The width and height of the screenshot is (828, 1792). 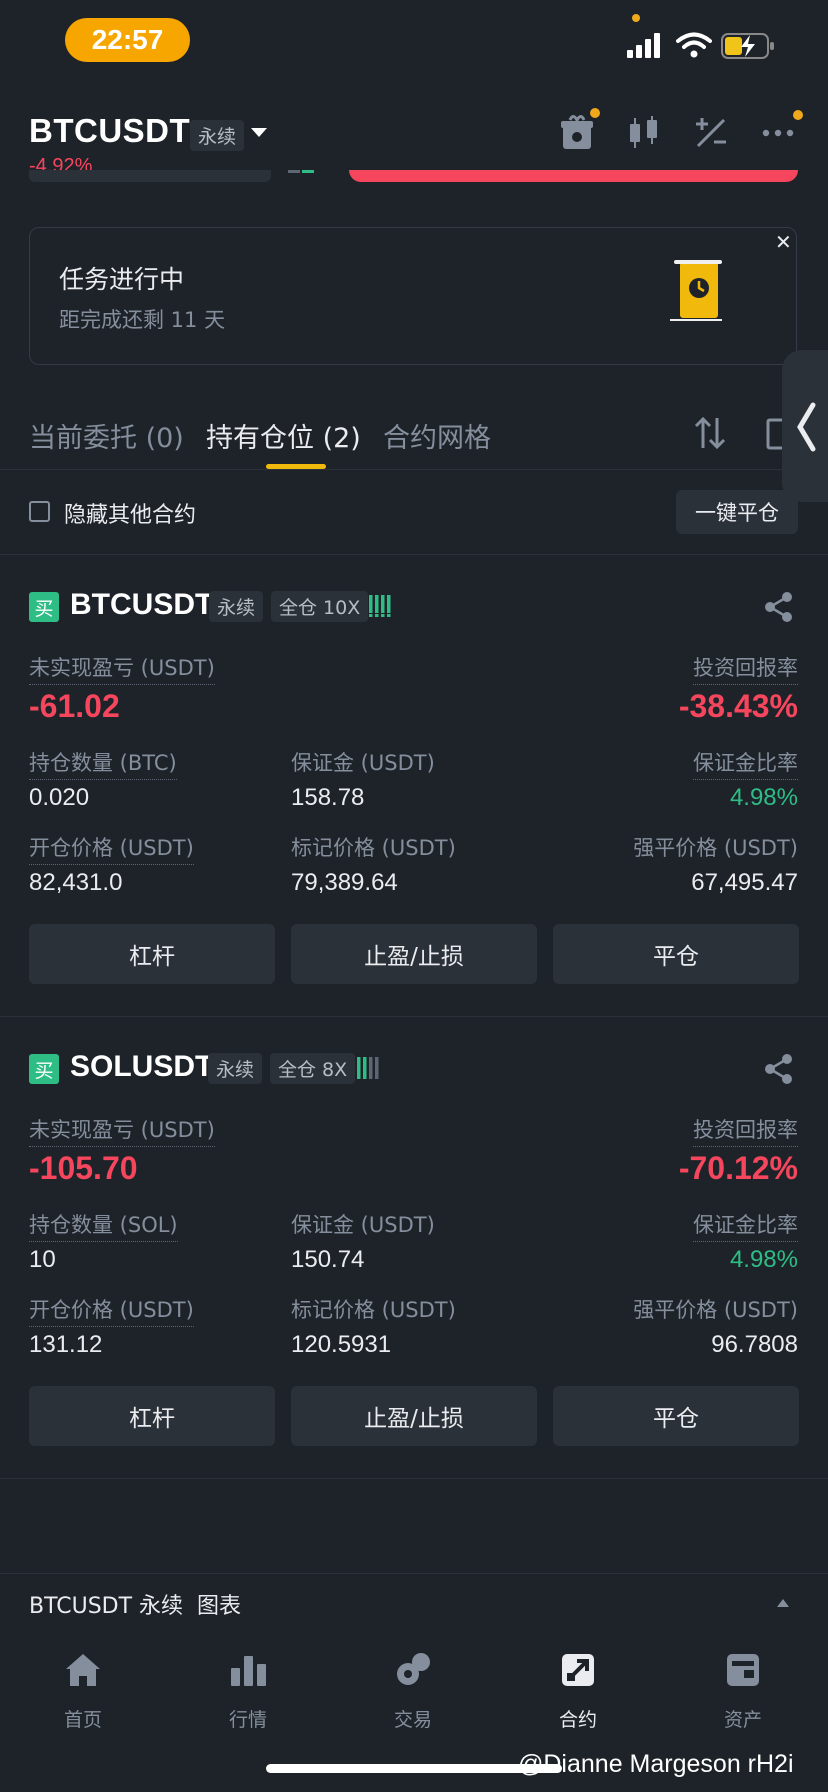 What do you see at coordinates (103, 1225) in the screenshot?
I see `size-label: 持仓数量 (SOL)` at bounding box center [103, 1225].